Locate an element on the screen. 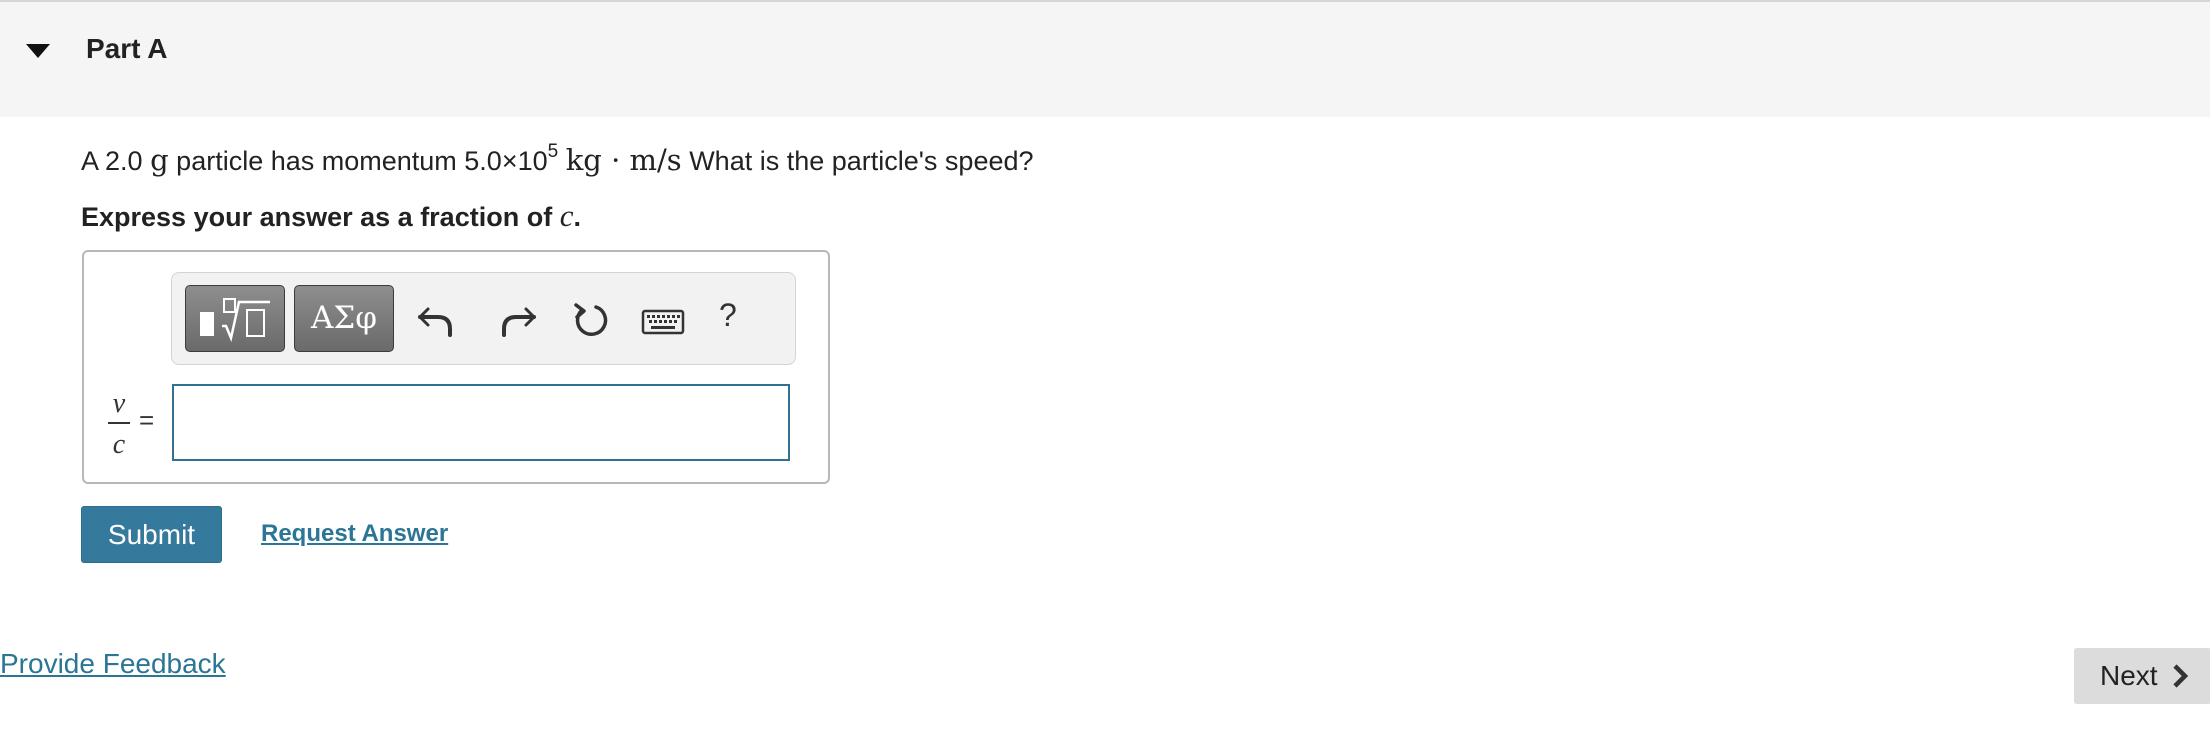 Image resolution: width=2210 pixels, height=750 pixels. answer-instruction: Express your answer as a fraction of c. is located at coordinates (331, 216).